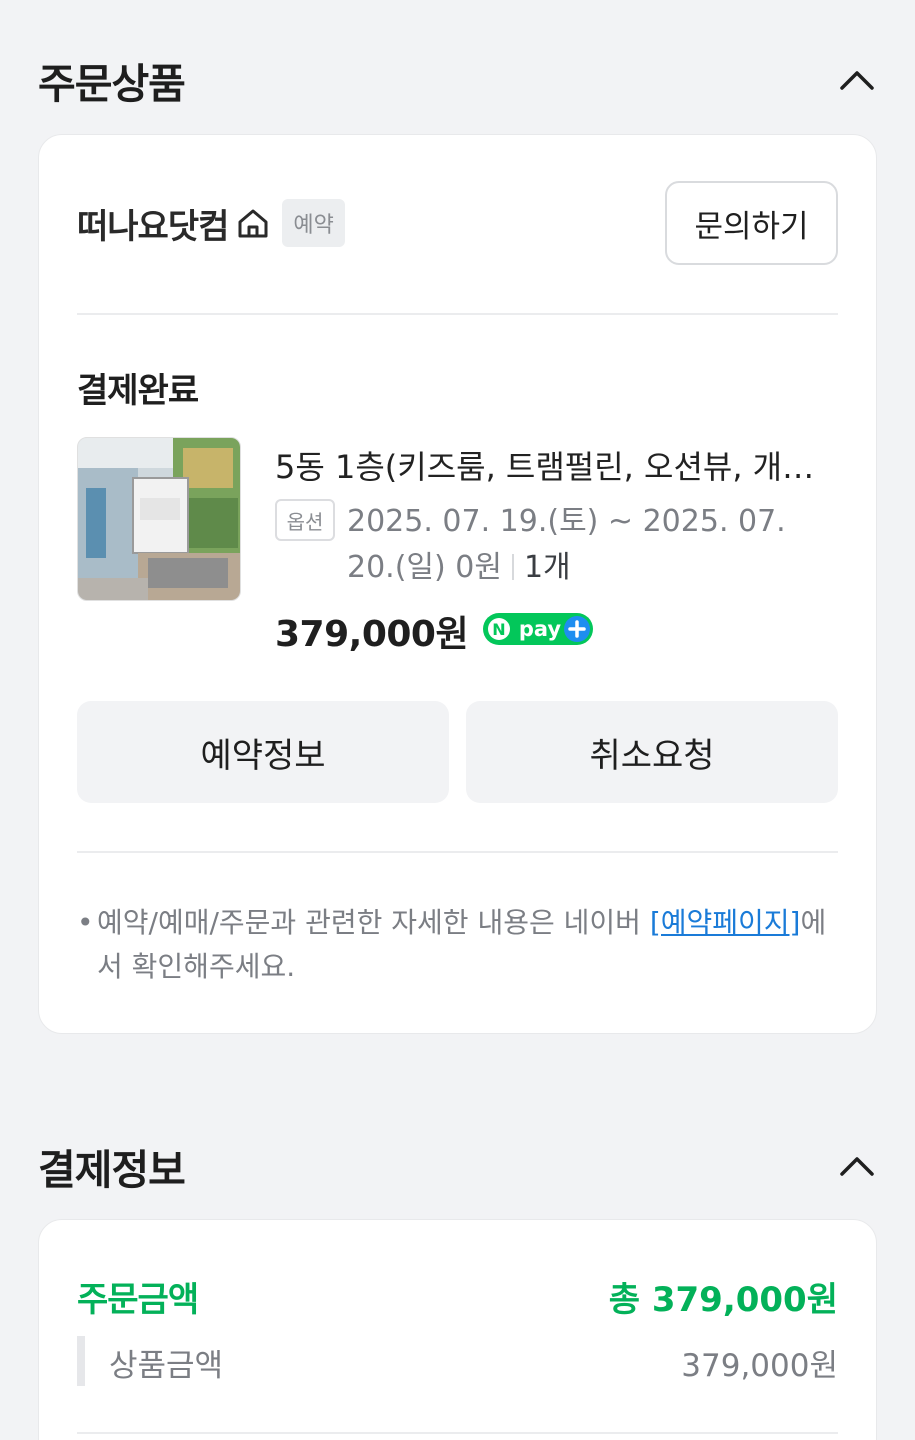 The width and height of the screenshot is (915, 1440). Describe the element at coordinates (153, 223) in the screenshot. I see `seller-name: 떠나요닷컴` at that location.